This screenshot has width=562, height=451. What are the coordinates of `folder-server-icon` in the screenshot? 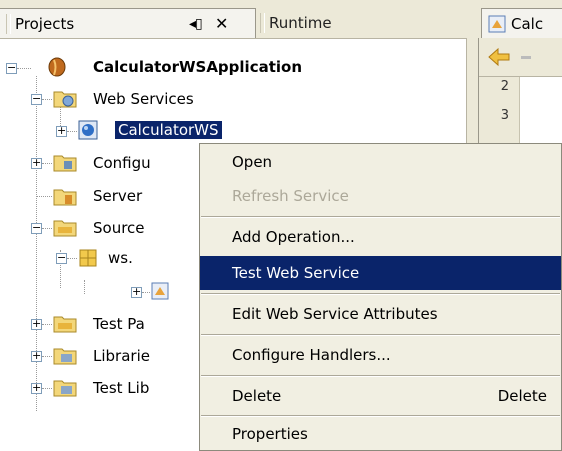 It's located at (65, 197).